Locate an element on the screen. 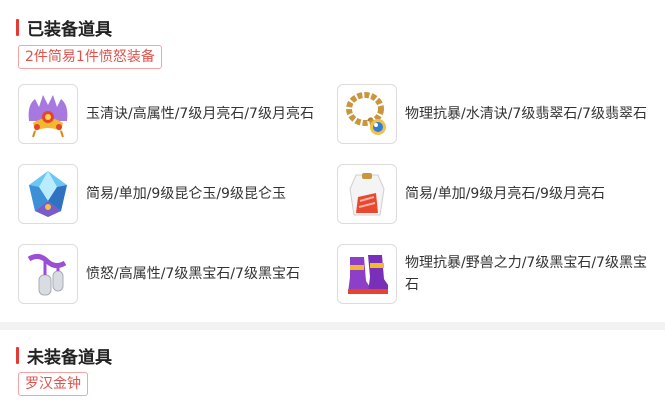 Image resolution: width=665 pixels, height=400 pixels. equipment-item-armor: 简易/单加/9级昆仑玉/9级昆仑玉 is located at coordinates (177, 194).